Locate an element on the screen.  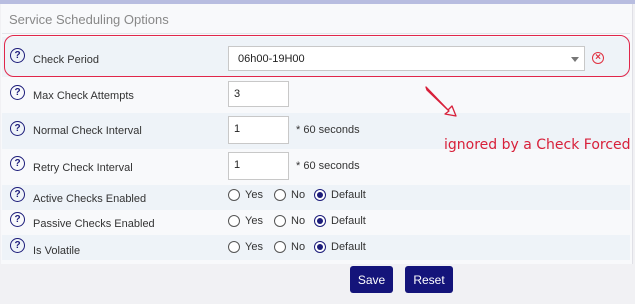
is-volatile-no-radio is located at coordinates (280, 247).